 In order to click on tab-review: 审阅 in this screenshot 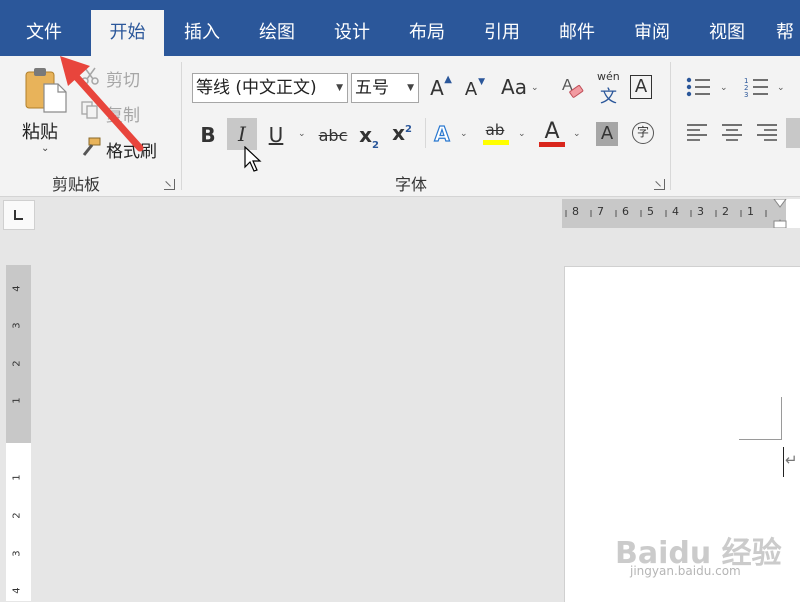, I will do `click(652, 33)`.